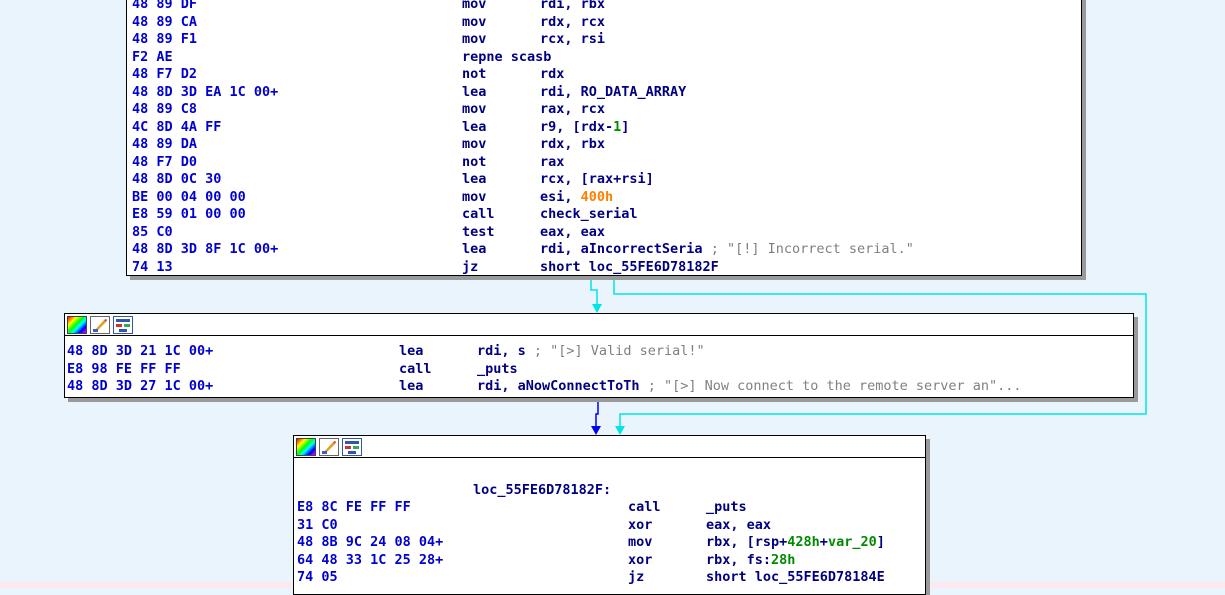 This screenshot has width=1225, height=595. I want to click on operand-part: rdi, aIncorrectSeria, so click(621, 249).